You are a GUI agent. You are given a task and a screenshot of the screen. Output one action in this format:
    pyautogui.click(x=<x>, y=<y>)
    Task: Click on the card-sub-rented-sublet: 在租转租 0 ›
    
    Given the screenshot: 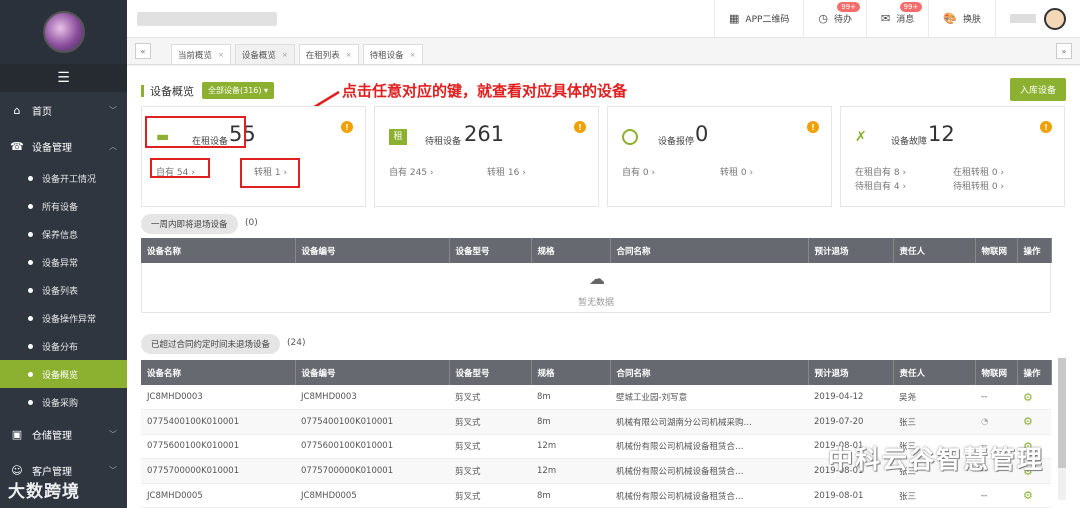 What is the action you would take?
    pyautogui.click(x=978, y=171)
    